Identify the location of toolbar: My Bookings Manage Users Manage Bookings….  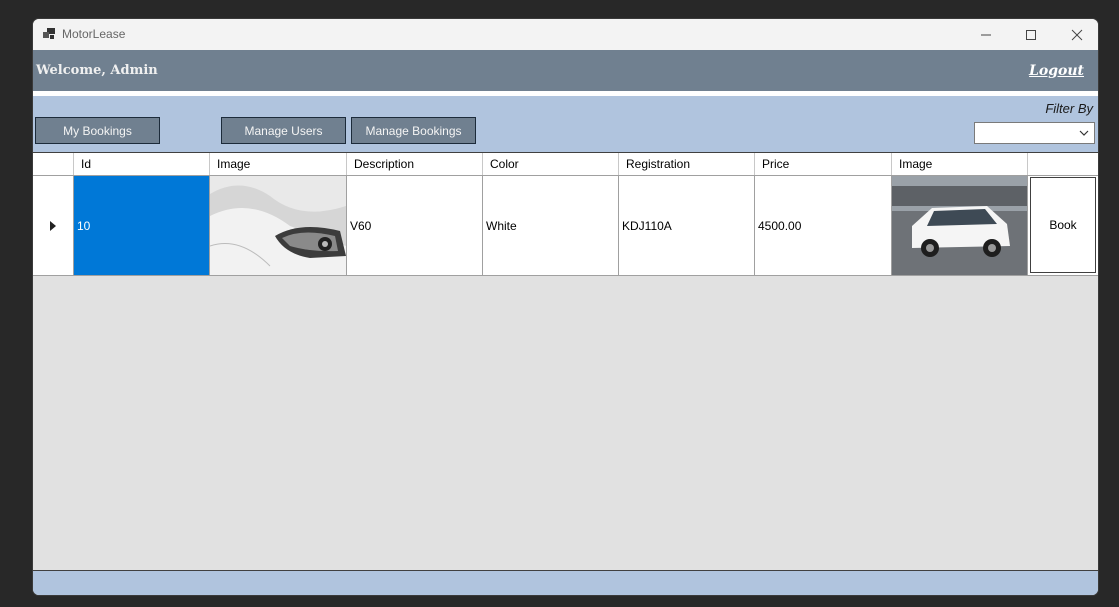
(565, 124).